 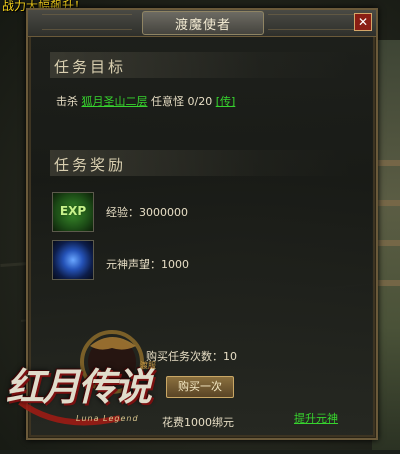 I want to click on exp-icon: EXP, so click(x=73, y=212).